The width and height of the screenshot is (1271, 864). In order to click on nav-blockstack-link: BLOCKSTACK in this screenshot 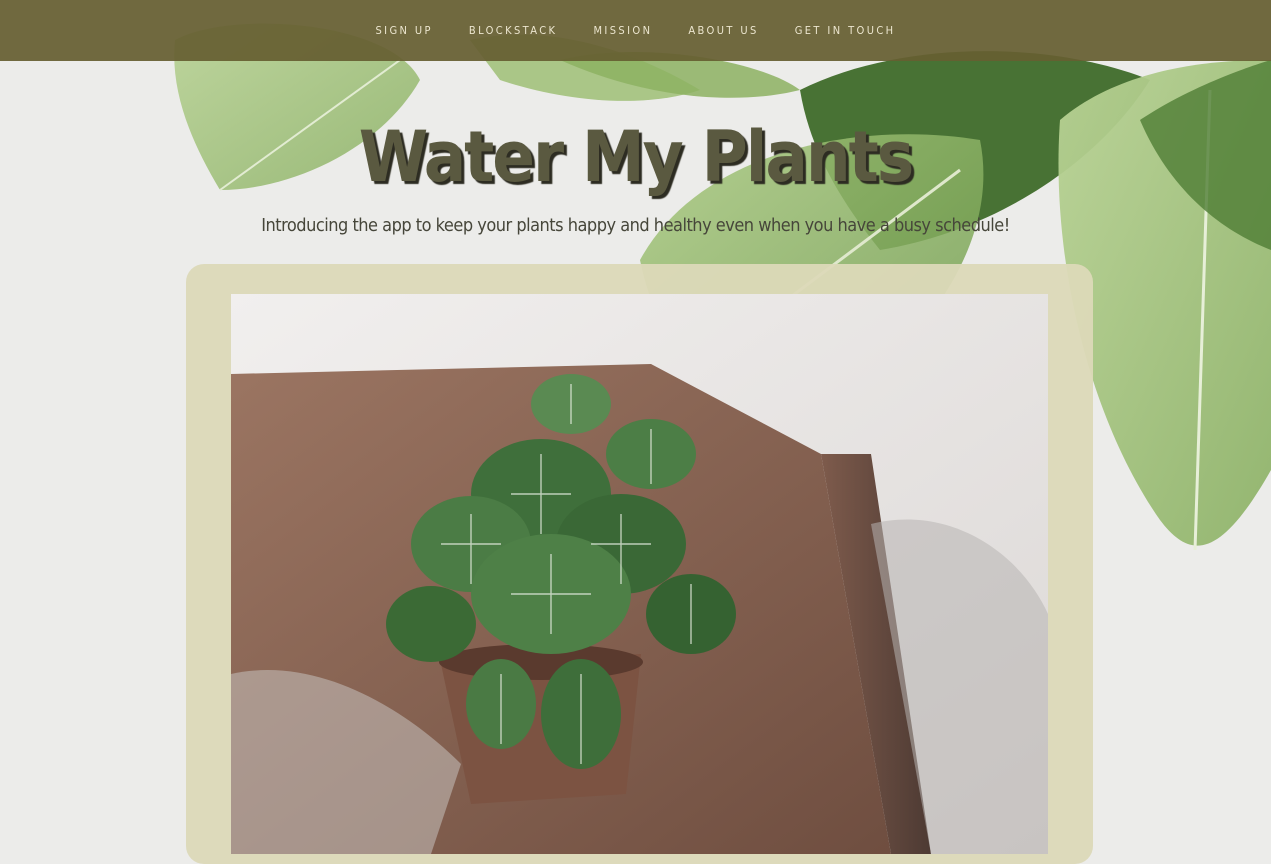, I will do `click(513, 30)`.